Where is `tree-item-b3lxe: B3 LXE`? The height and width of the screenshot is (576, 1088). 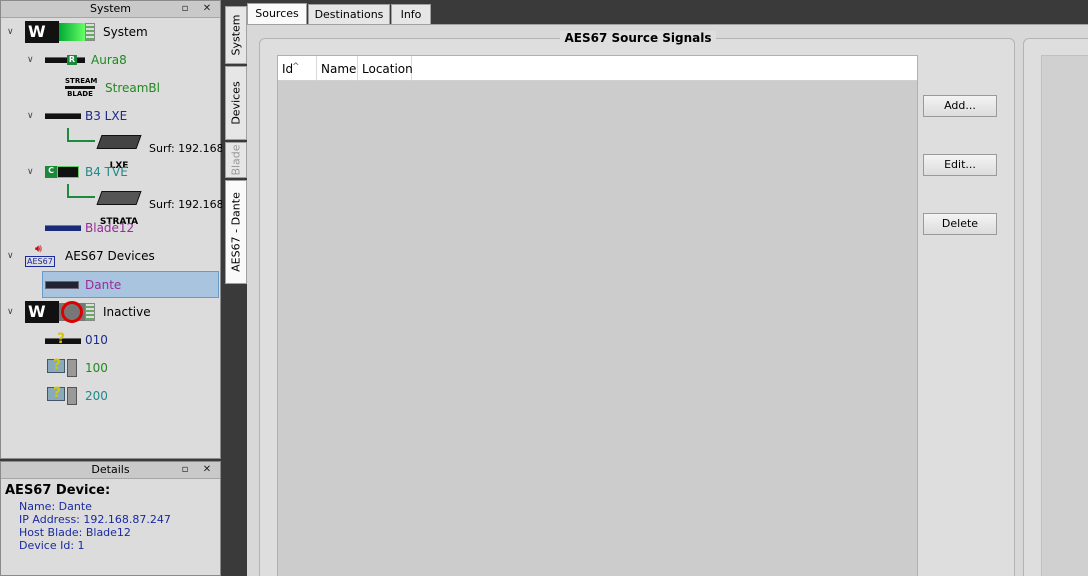
tree-item-b3lxe: B3 LXE is located at coordinates (86, 116).